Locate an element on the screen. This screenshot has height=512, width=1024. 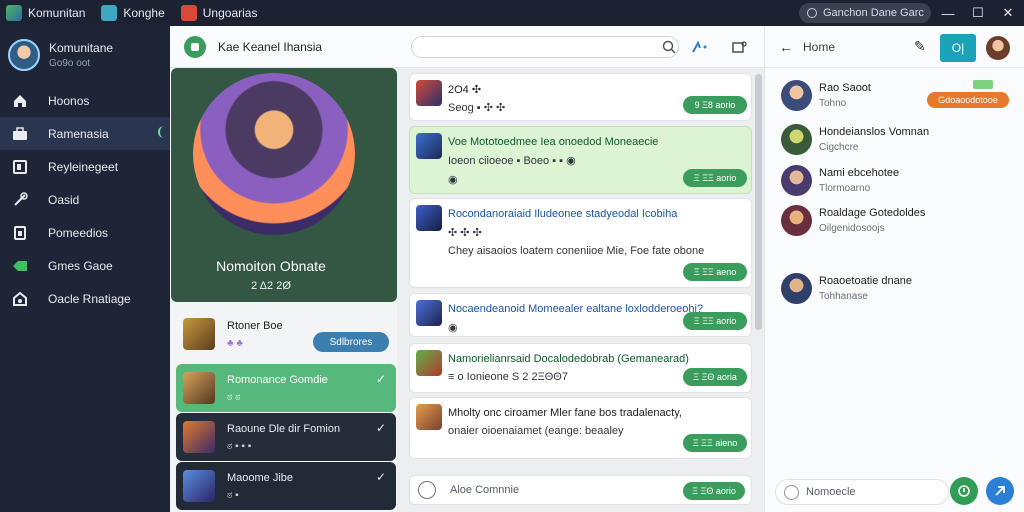
app-tab-2-label: Konghe is located at coordinates (144, 13).